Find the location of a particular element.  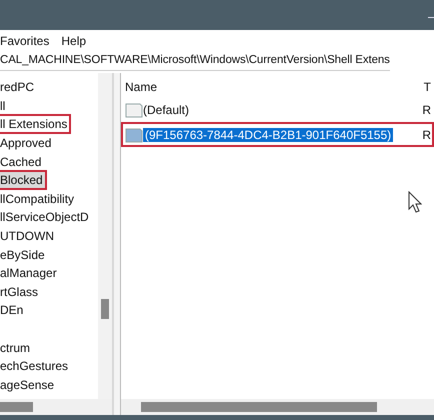

value-row: (9F156763-7844-4DC4-B2B1-901F640F5155) R is located at coordinates (277, 134).